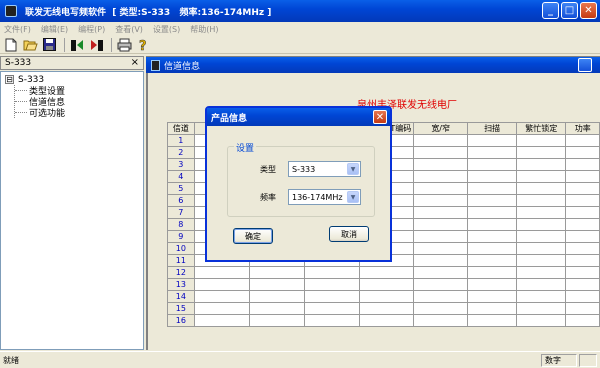 Image resolution: width=600 pixels, height=368 pixels. Describe the element at coordinates (54, 29) in the screenshot. I see `menu-edit: 编辑(E)` at that location.